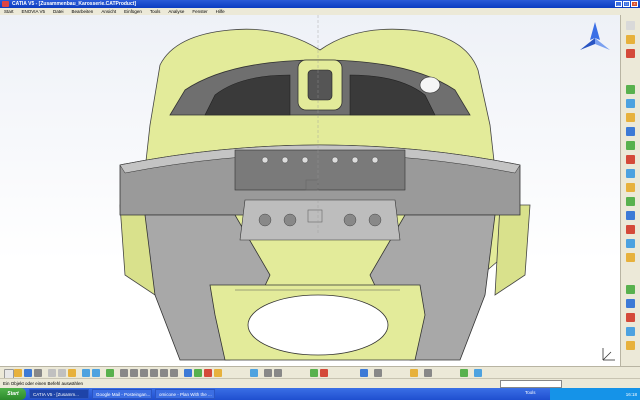 Image resolution: width=640 pixels, height=400 pixels. I want to click on iso-view-icon, so click(188, 373).